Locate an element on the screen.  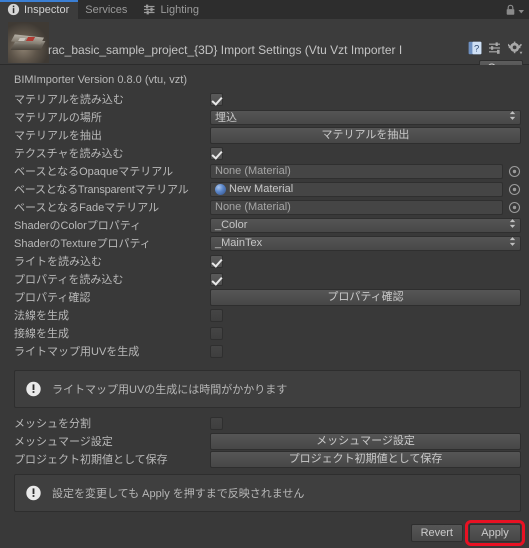
label-generate-lightmap-uv: ライトマップ用UVを生成 is located at coordinates (77, 352).